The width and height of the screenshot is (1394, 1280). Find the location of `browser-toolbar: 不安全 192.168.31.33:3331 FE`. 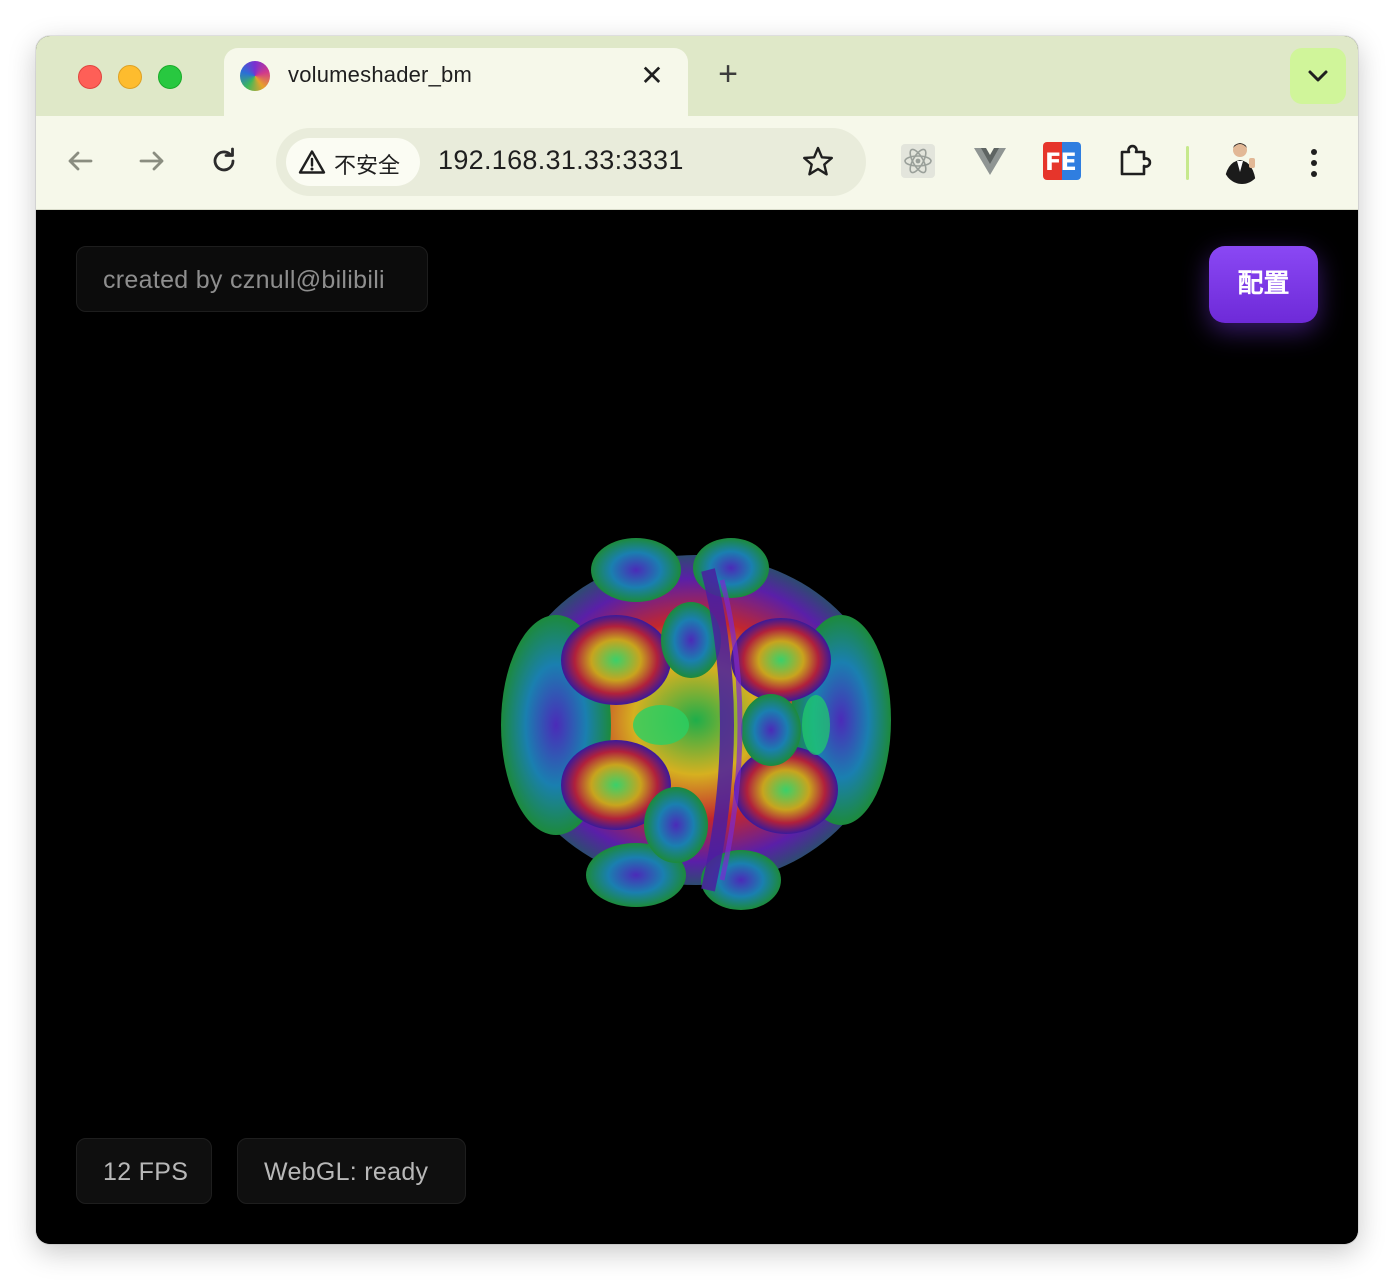

browser-toolbar: 不安全 192.168.31.33:3331 FE is located at coordinates (697, 163).